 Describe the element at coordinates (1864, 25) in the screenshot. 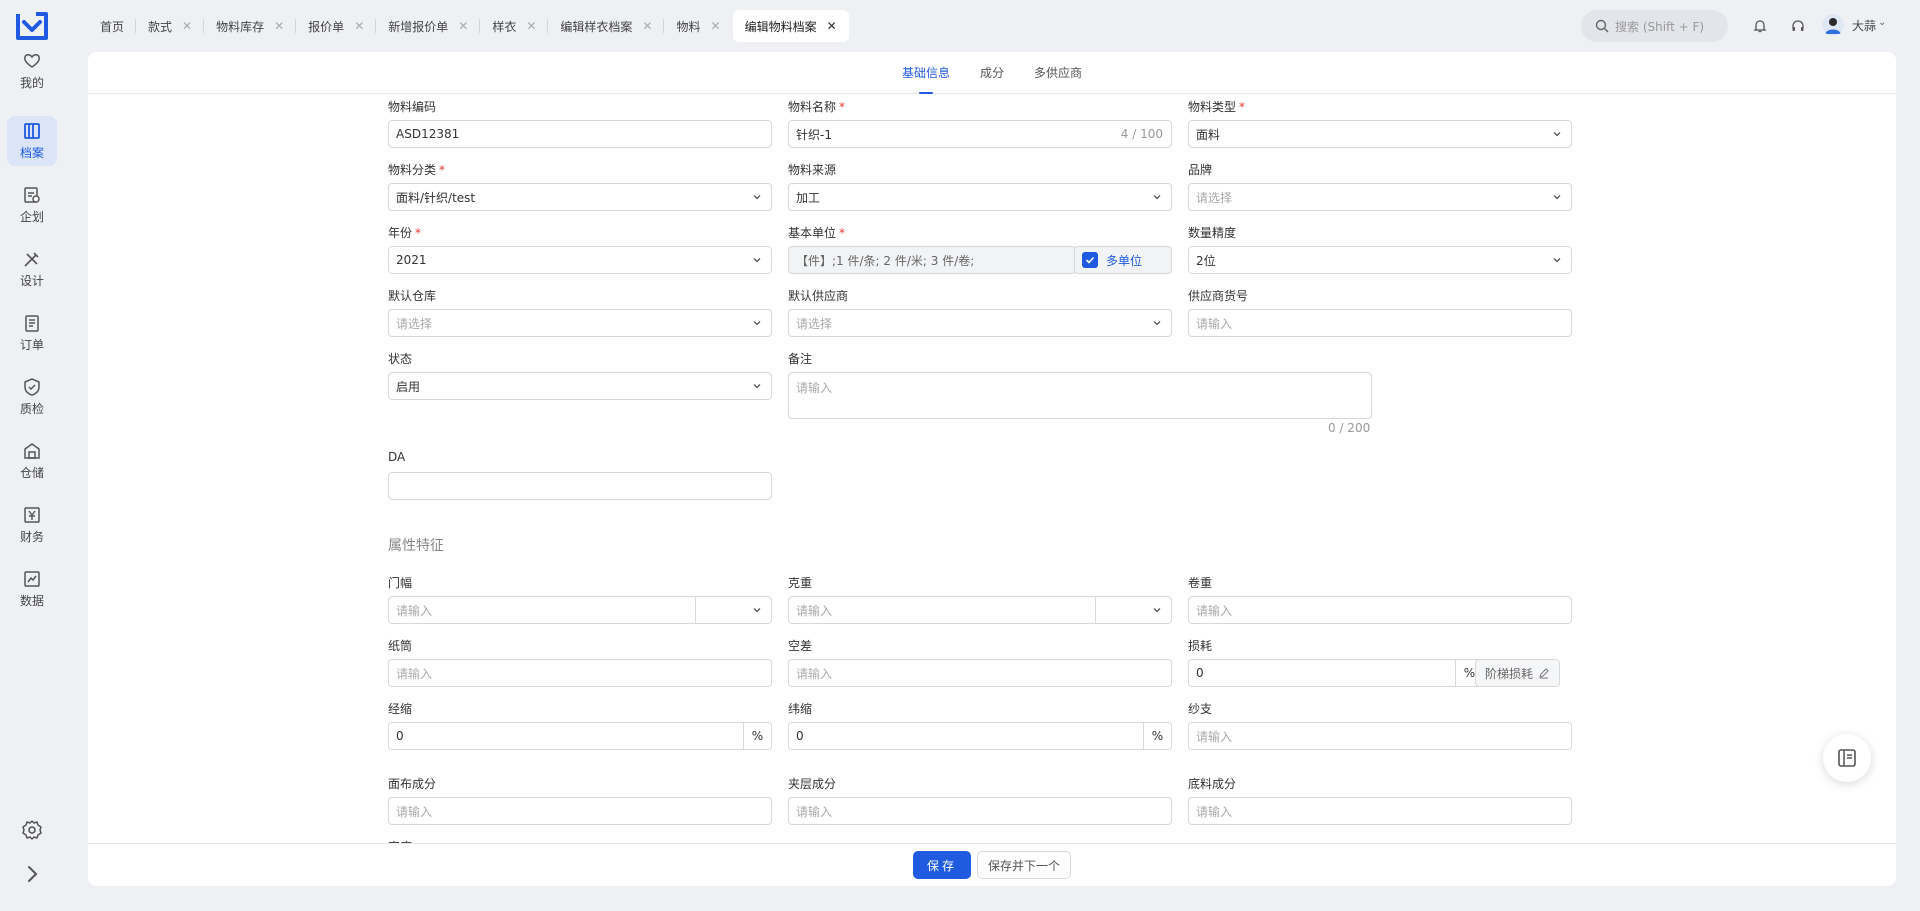

I see `username: 大蒜` at that location.